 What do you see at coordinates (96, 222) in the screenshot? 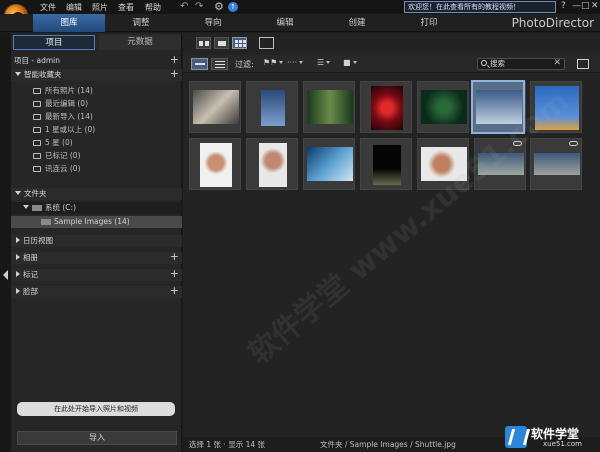
I see `folder-sample-images: Sample Images (14)` at bounding box center [96, 222].